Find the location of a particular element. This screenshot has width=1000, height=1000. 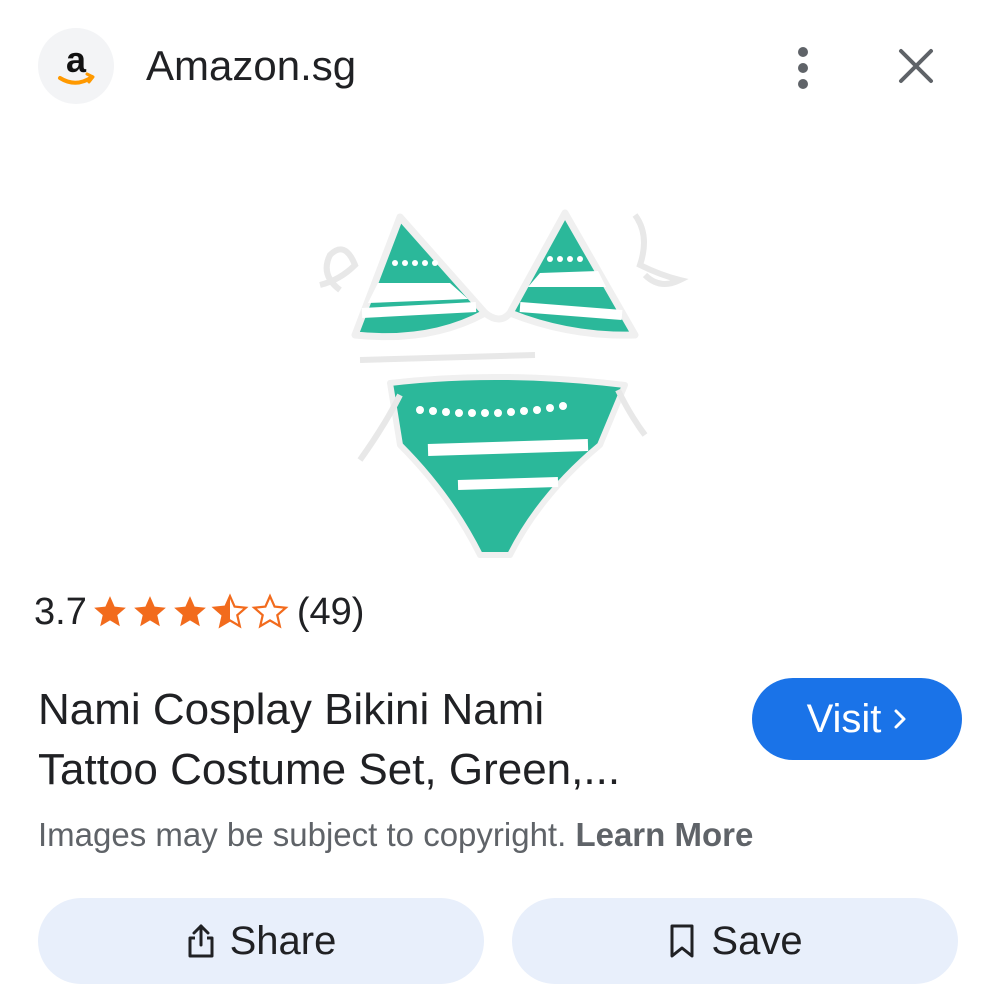

star-empty-icon is located at coordinates (270, 611).